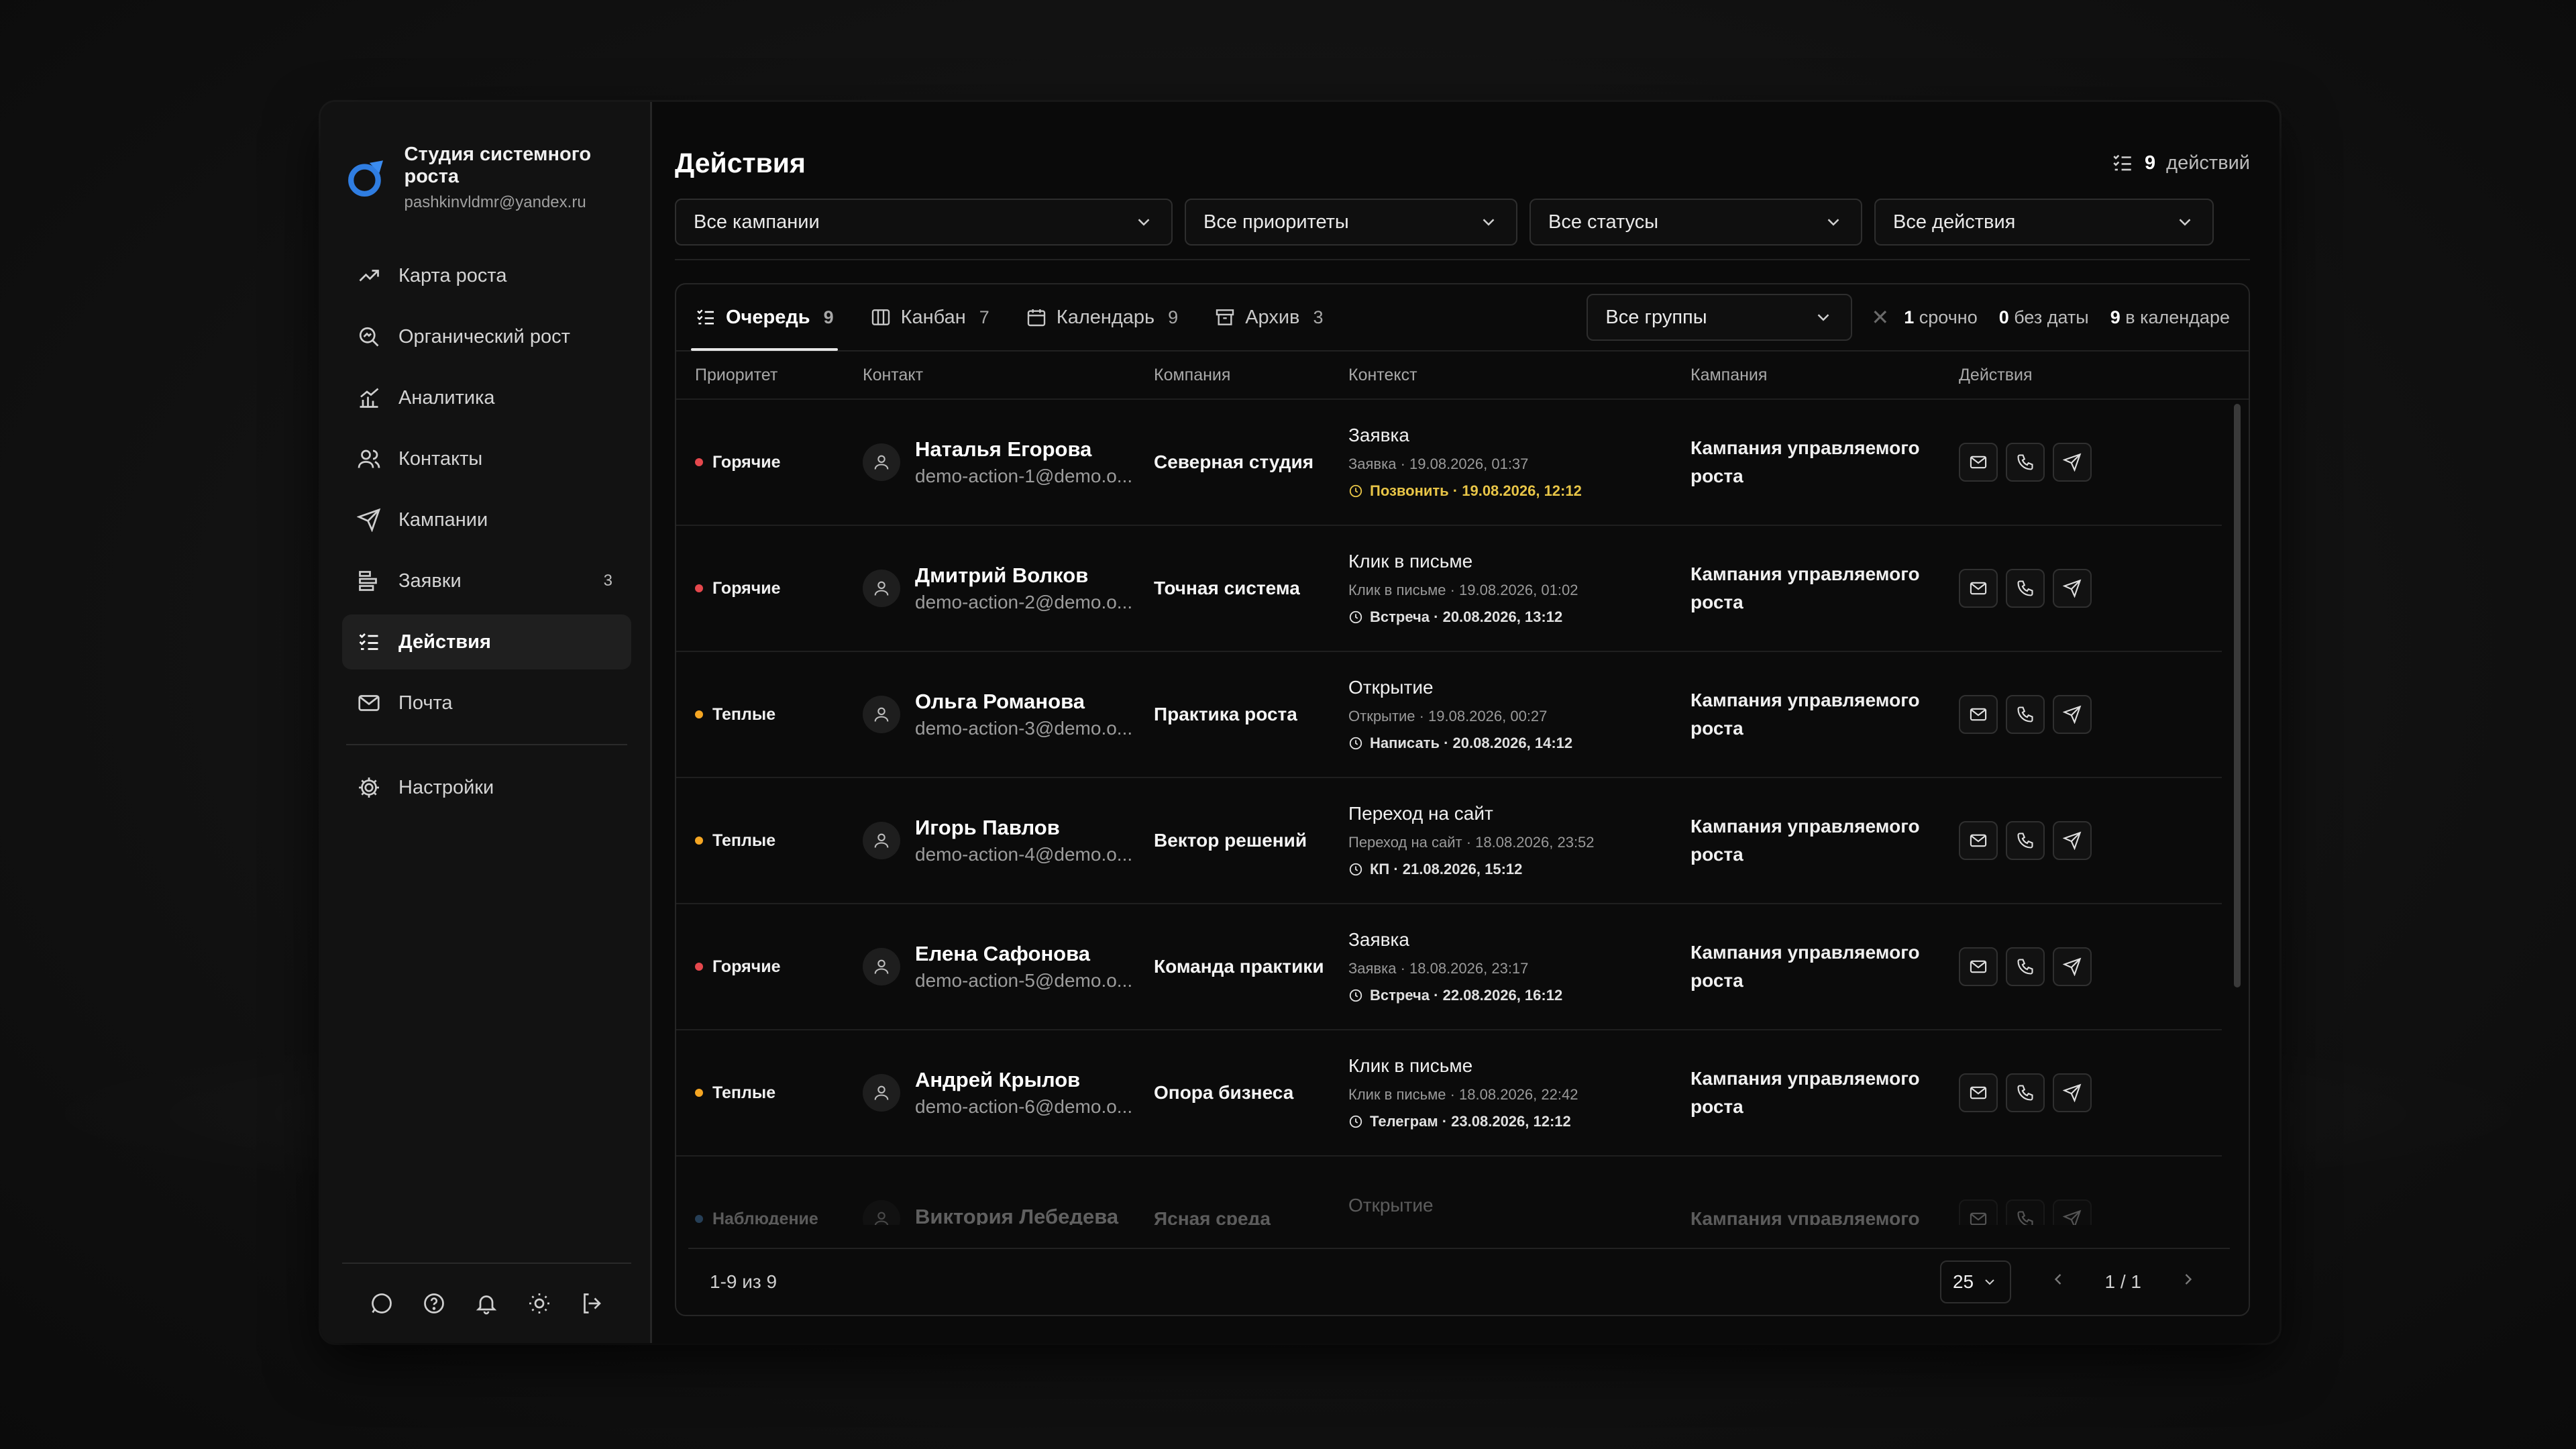 The width and height of the screenshot is (2576, 1449). Describe the element at coordinates (486, 519) in the screenshot. I see `sidebar-item-campaigns: Кампании` at that location.